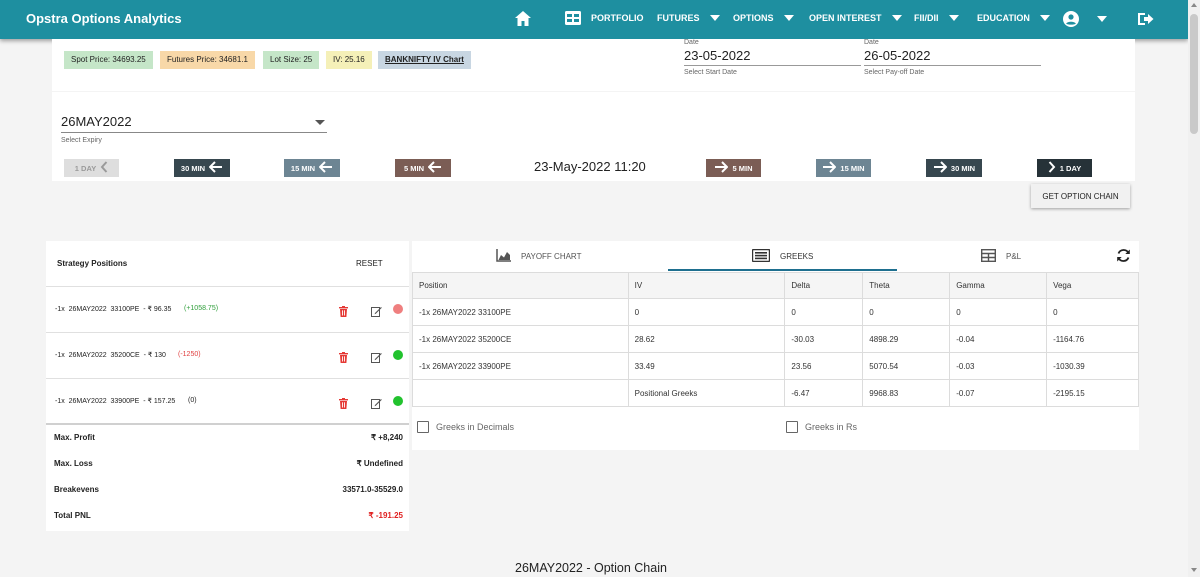  I want to click on spot-price-chip: Spot Price: 34693.25, so click(108, 60).